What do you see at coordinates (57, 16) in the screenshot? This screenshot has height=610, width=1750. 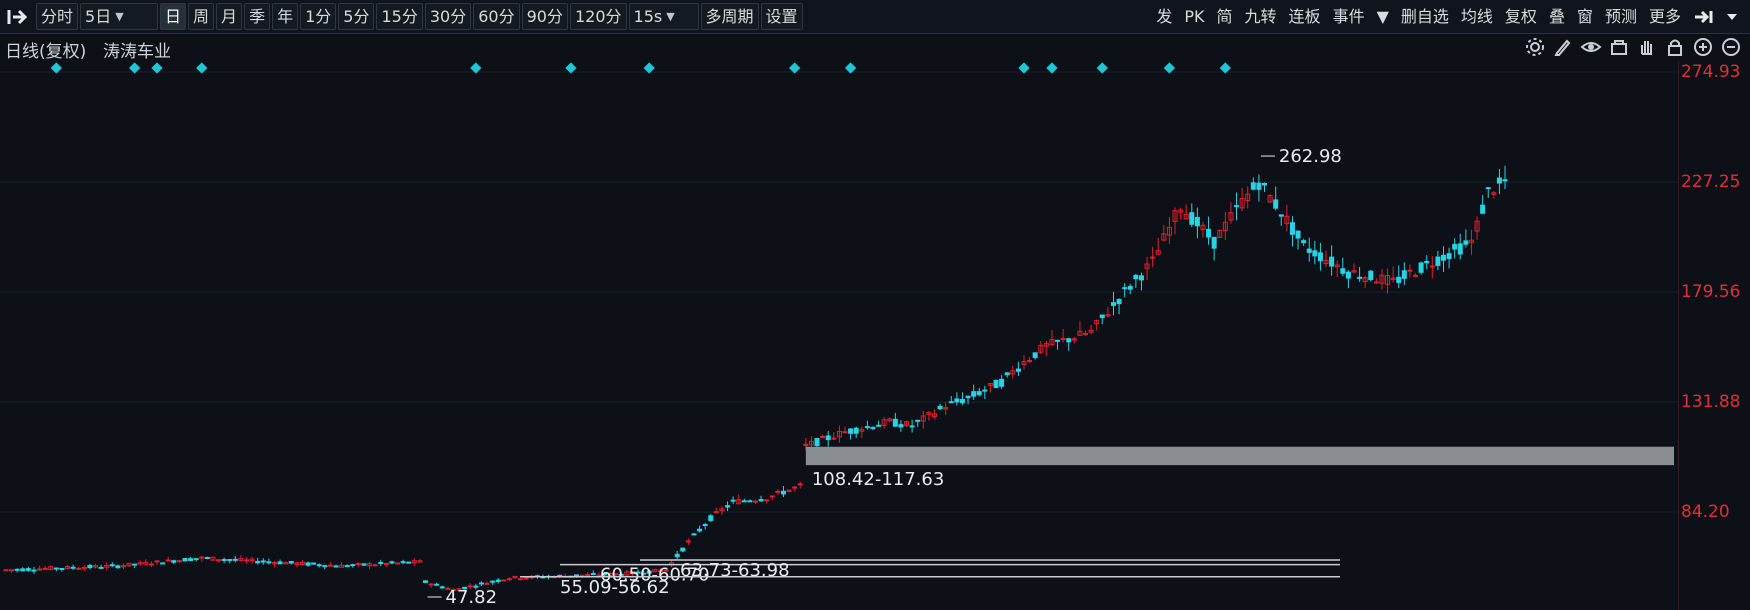 I see `period-button-0: 分时` at bounding box center [57, 16].